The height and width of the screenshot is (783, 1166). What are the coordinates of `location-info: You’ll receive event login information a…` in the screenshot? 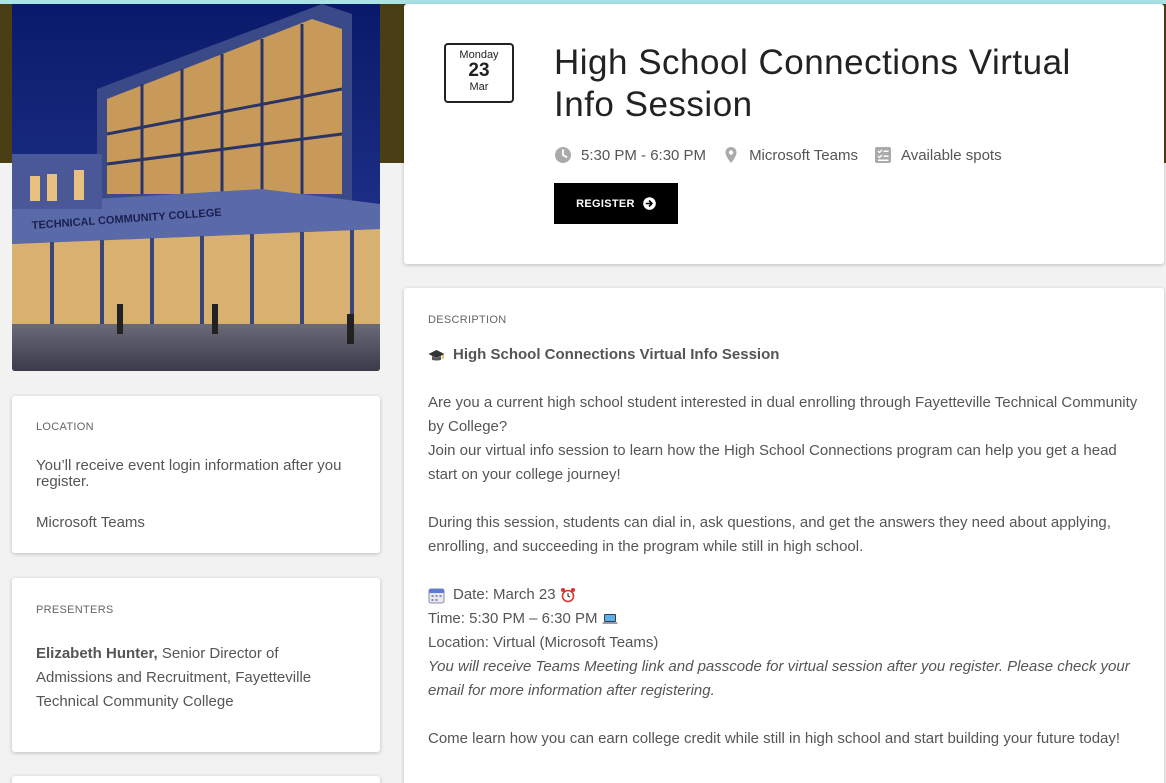 It's located at (189, 473).